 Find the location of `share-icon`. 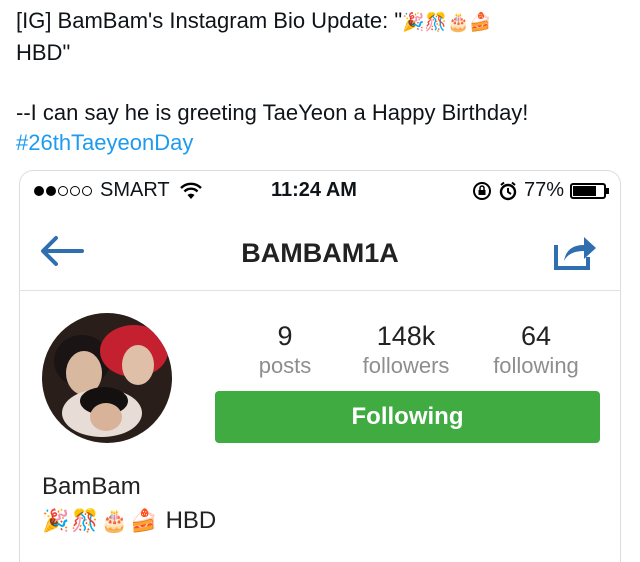

share-icon is located at coordinates (575, 251).